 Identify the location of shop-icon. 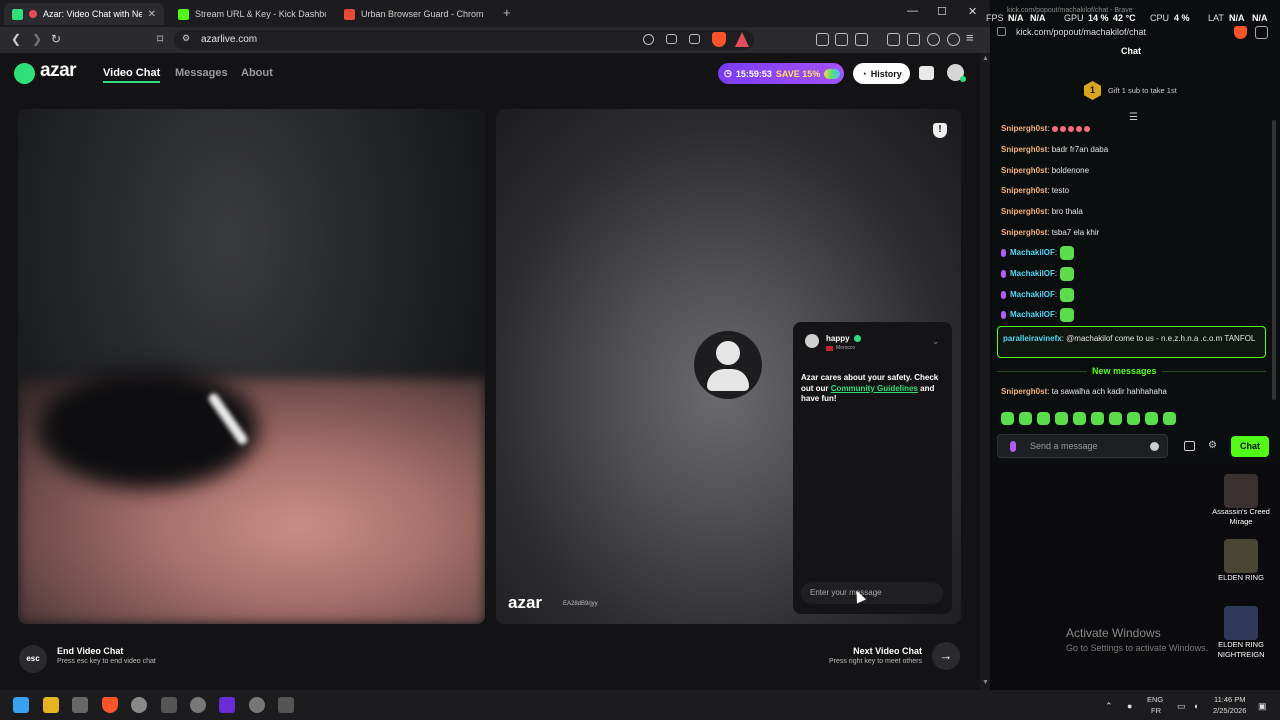
(926, 73).